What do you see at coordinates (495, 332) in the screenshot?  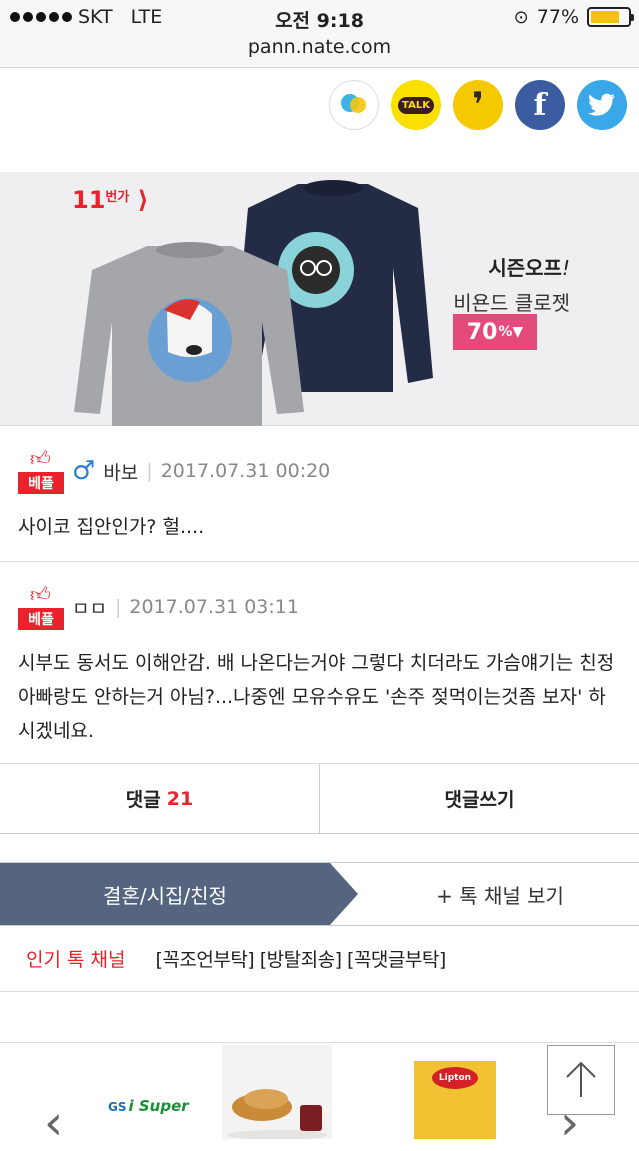 I see `discount-badge: 70 %▼` at bounding box center [495, 332].